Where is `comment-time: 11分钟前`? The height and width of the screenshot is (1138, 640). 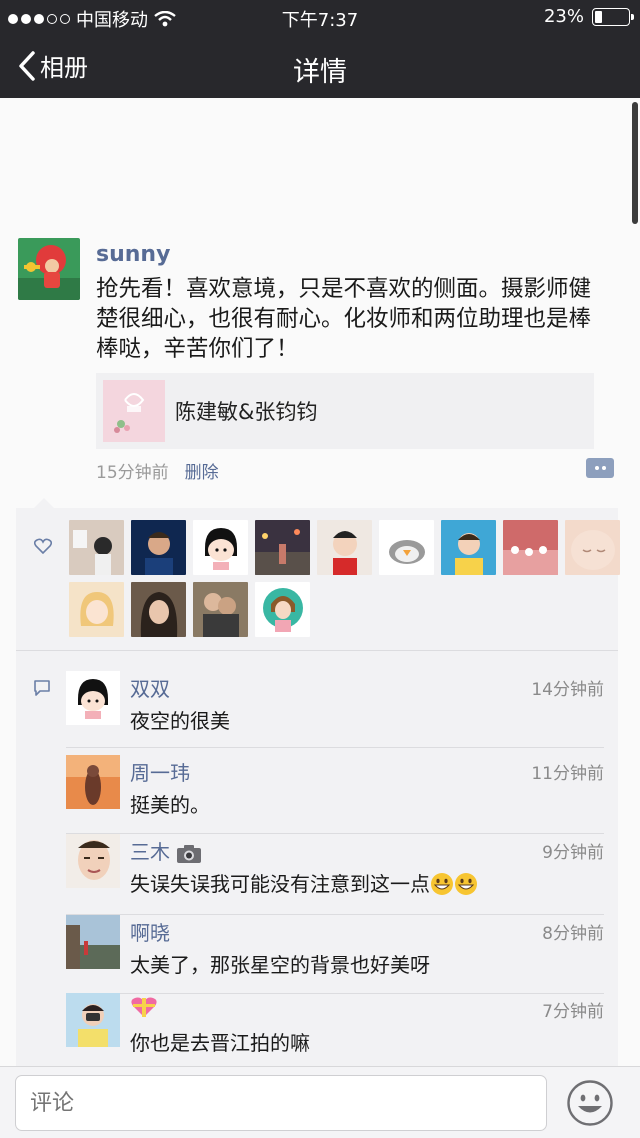 comment-time: 11分钟前 is located at coordinates (567, 774).